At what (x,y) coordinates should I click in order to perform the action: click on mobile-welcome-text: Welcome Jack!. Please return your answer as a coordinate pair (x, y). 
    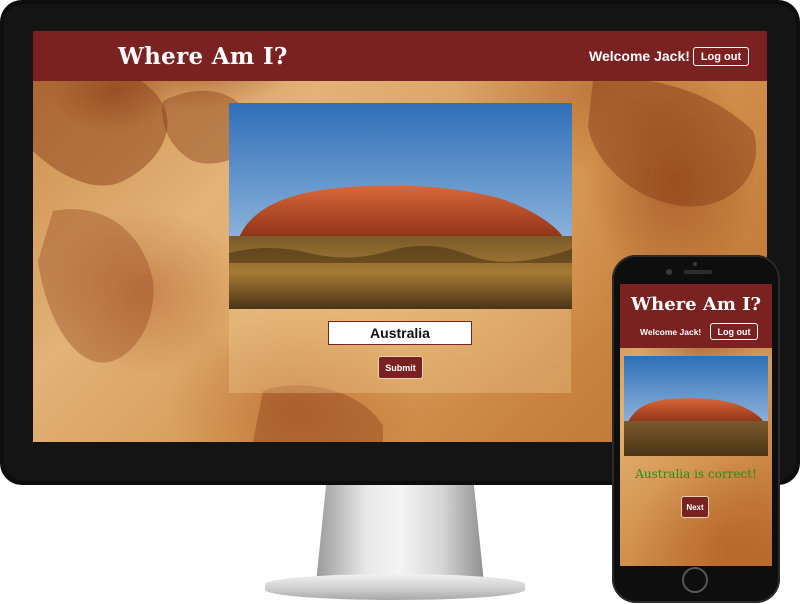
    Looking at the image, I should click on (671, 332).